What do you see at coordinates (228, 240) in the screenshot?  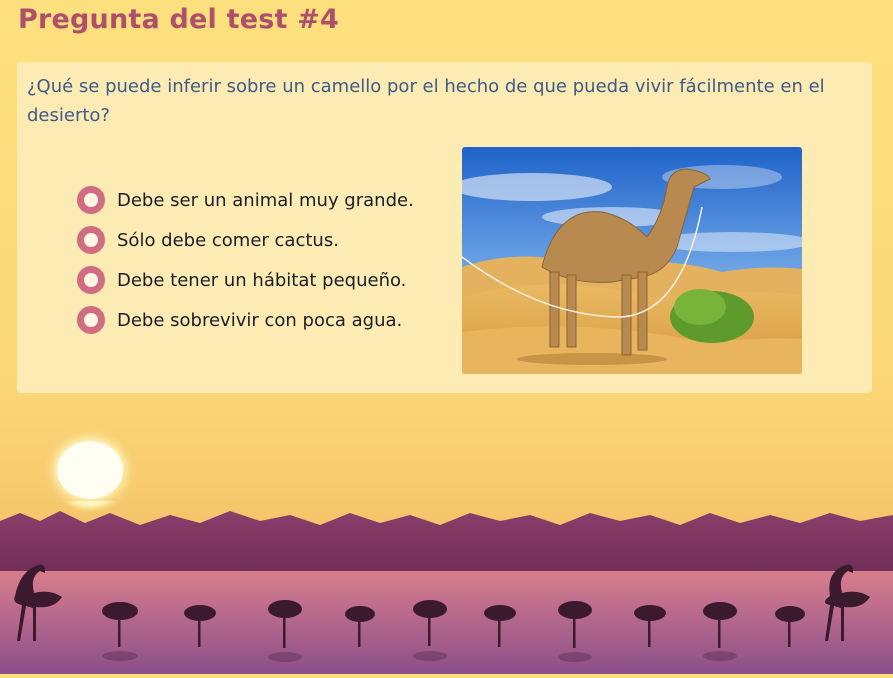 I see `answer-option-label: Sólo debe comer cactus.` at bounding box center [228, 240].